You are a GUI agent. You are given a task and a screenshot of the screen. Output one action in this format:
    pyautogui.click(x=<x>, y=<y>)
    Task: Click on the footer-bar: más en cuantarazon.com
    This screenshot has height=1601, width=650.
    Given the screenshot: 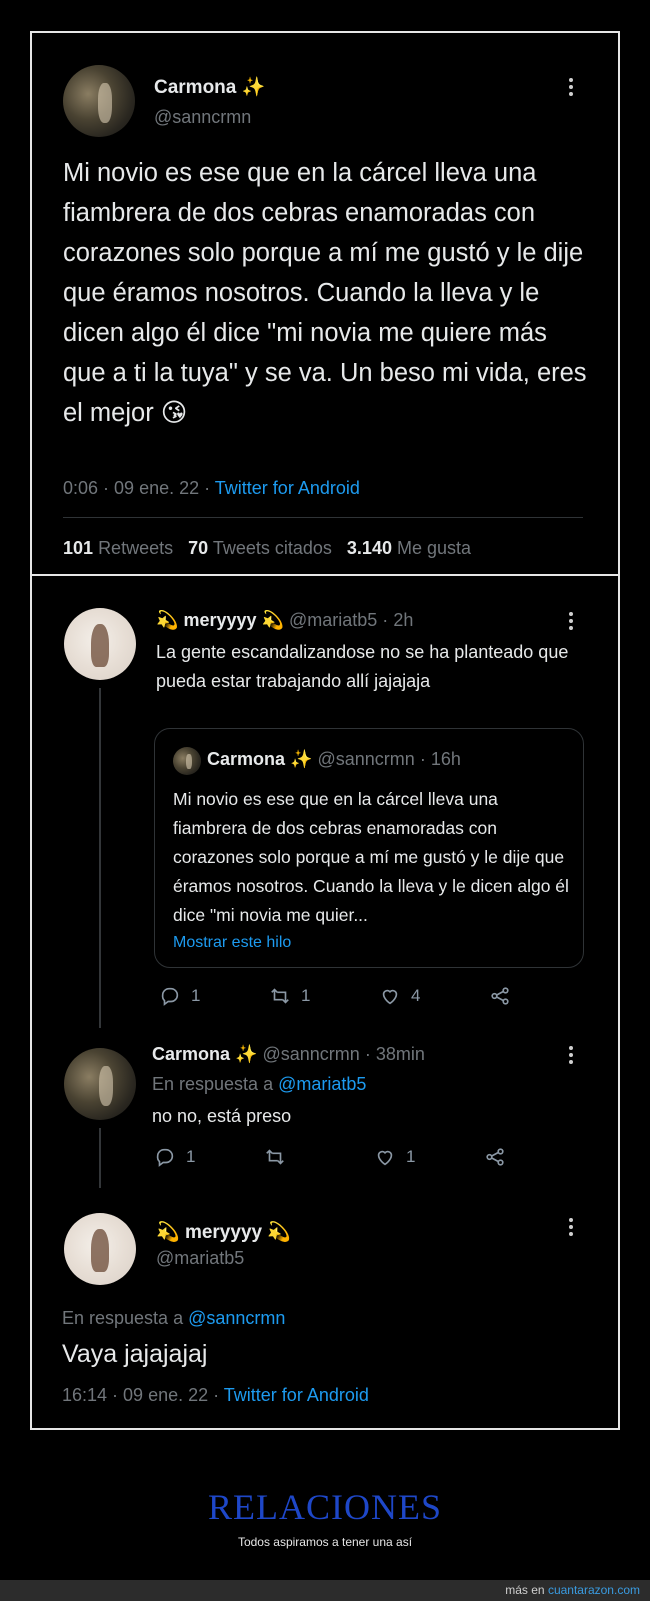 What is the action you would take?
    pyautogui.click(x=325, y=1590)
    